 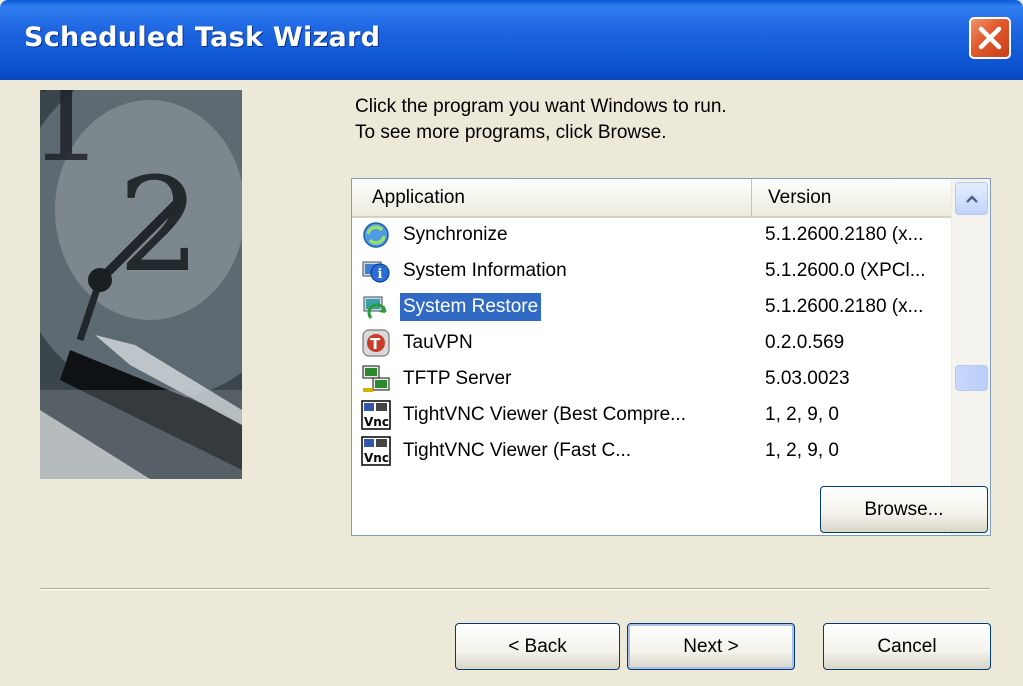 I want to click on chevron-up-icon, so click(x=972, y=199).